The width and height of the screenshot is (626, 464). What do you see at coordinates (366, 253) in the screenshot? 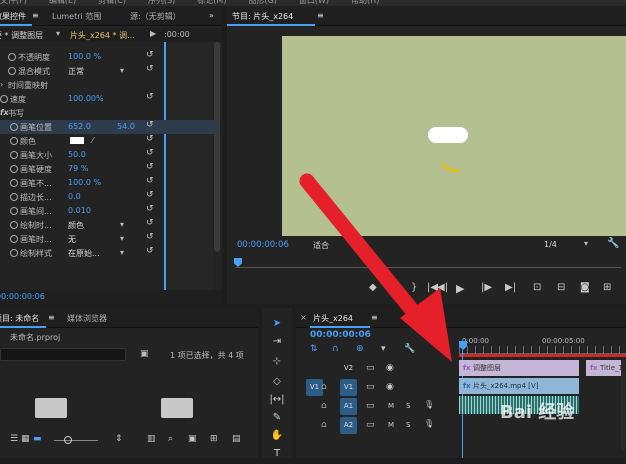
I see `arrow-shaft` at bounding box center [366, 253].